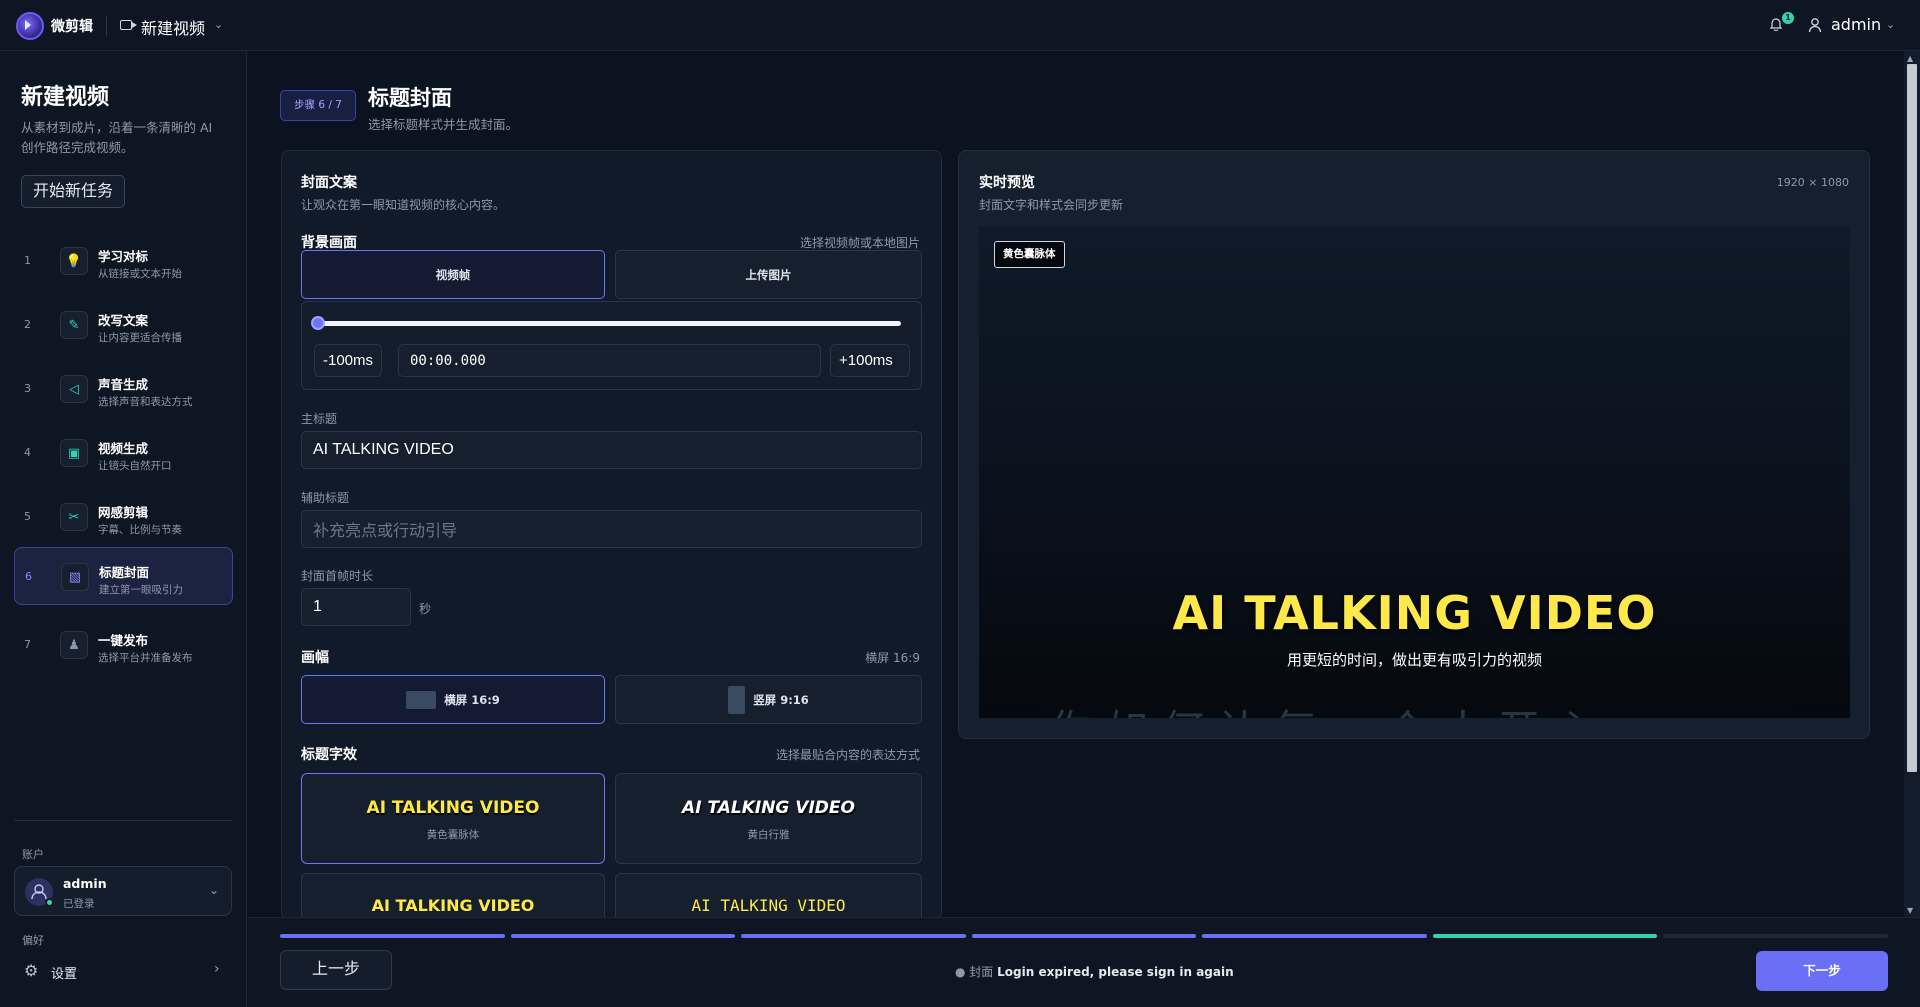  I want to click on gear-icon: ⚙, so click(31, 970).